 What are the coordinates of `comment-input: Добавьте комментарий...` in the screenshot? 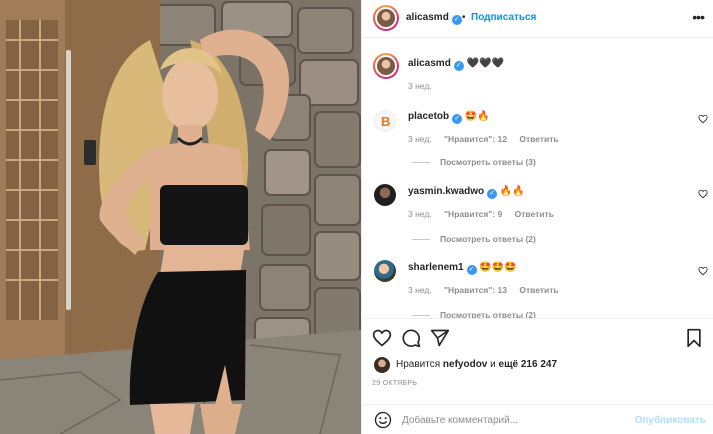 It's located at (460, 420).